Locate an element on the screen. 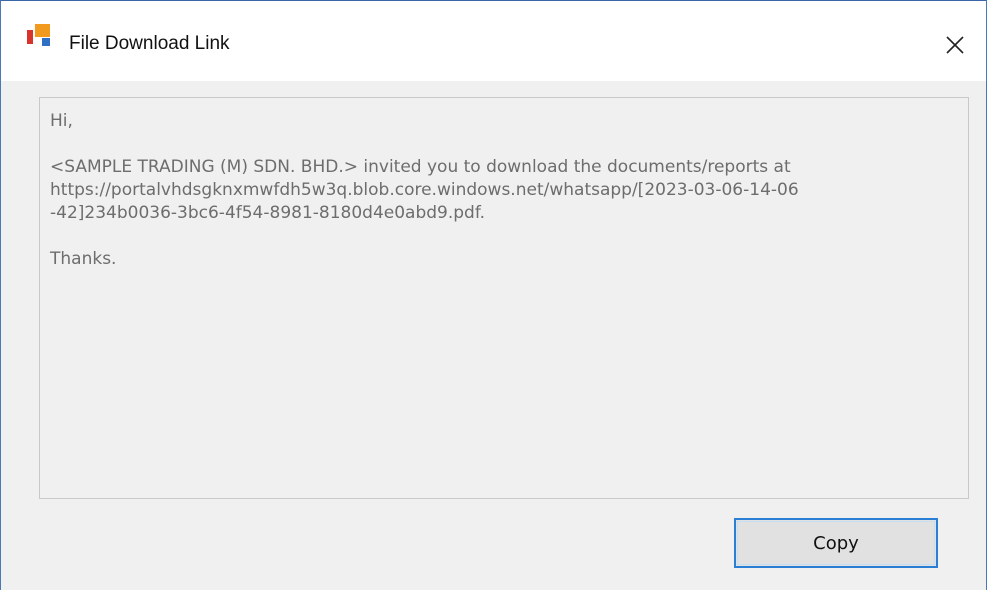 The image size is (989, 591). close-button is located at coordinates (955, 43).